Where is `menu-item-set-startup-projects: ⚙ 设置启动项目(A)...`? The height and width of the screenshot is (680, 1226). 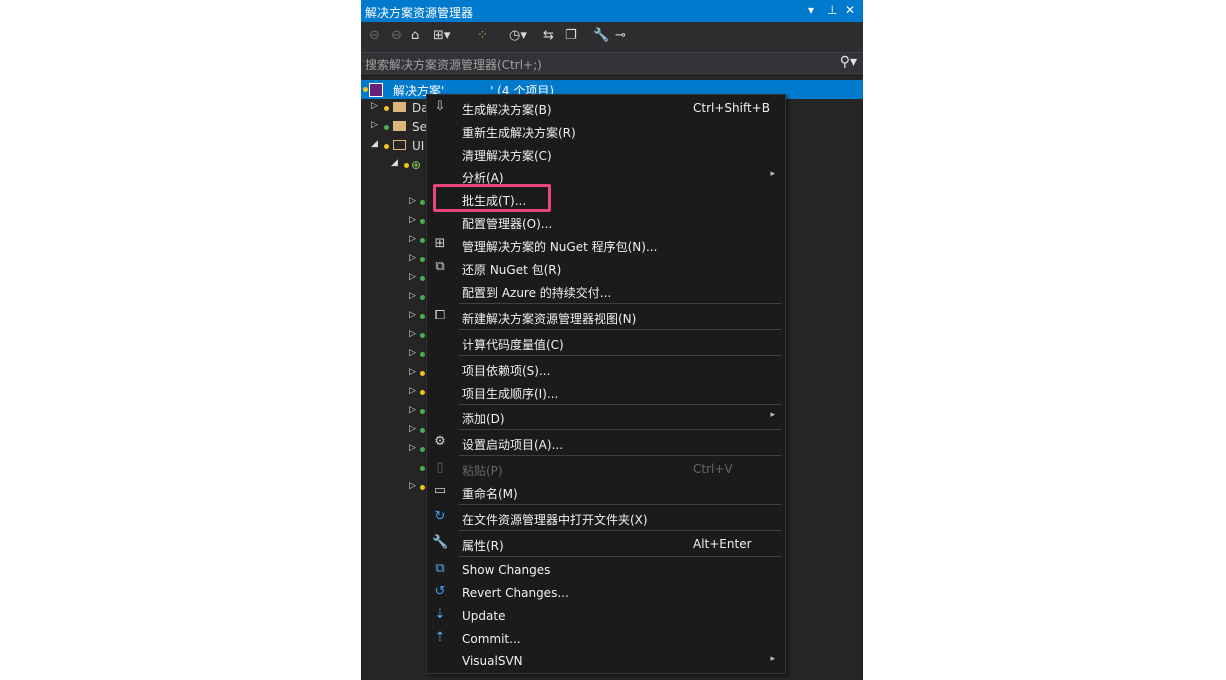
menu-item-set-startup-projects: ⚙ 设置启动项目(A)... is located at coordinates (606, 442).